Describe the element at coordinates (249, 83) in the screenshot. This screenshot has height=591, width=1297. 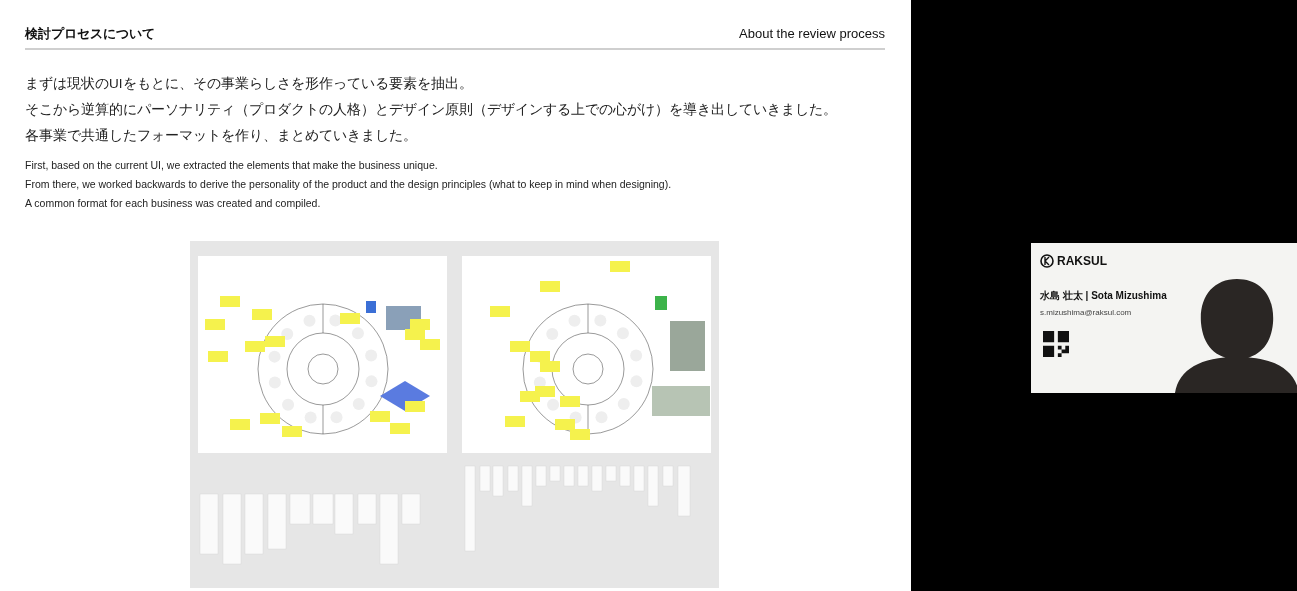
I see `japanese-paragraph-line: まずは現状のUIをもとに、その事業らしさを形作っている要素を抽出。` at that location.